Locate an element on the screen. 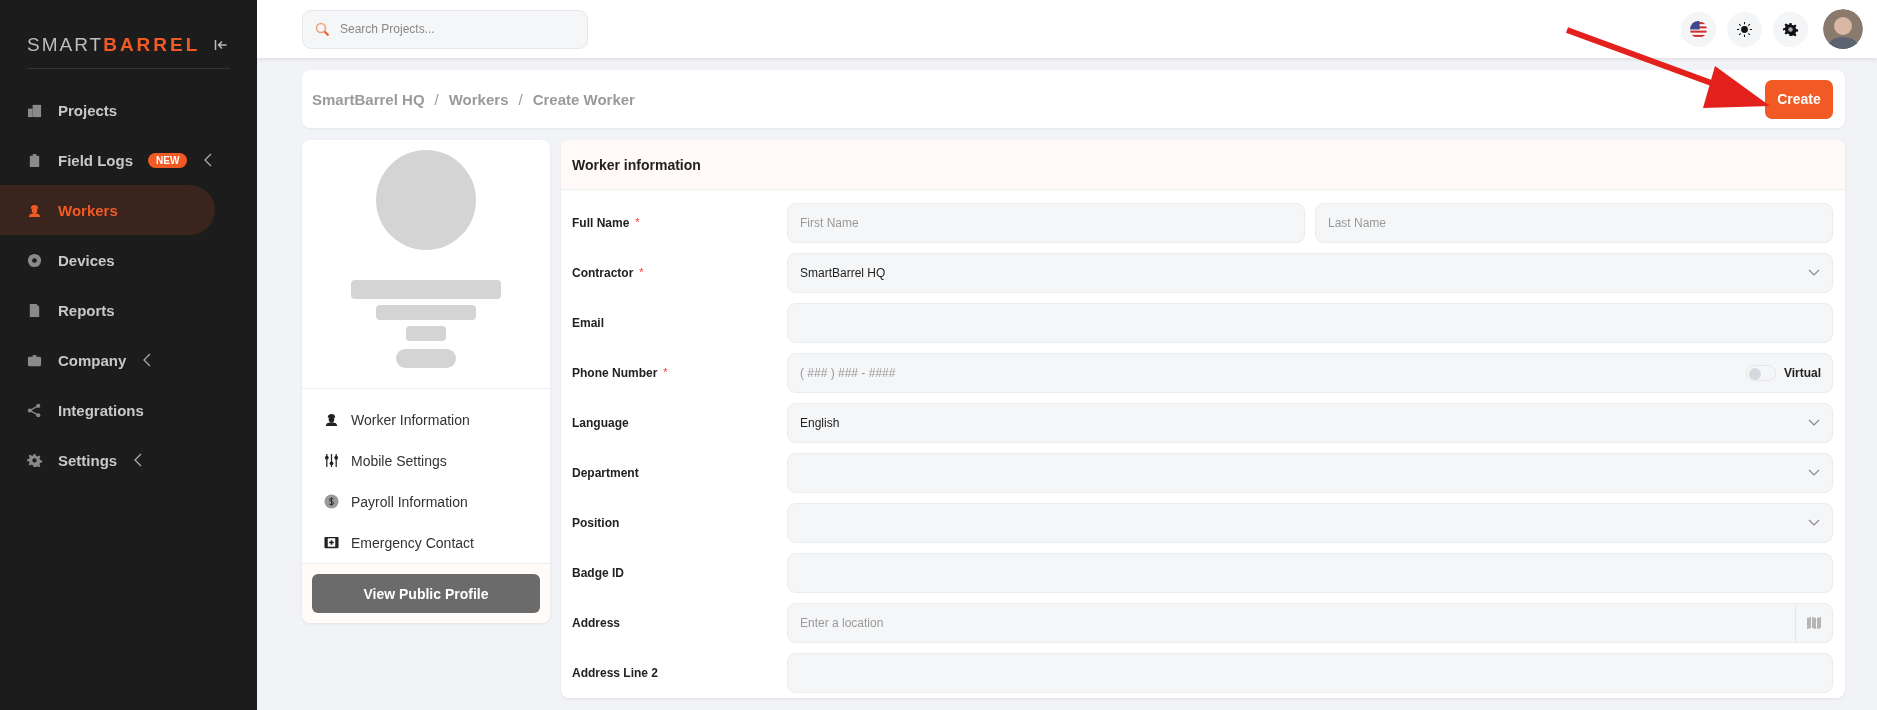 Image resolution: width=1877 pixels, height=710 pixels. medkit-icon is located at coordinates (331, 542).